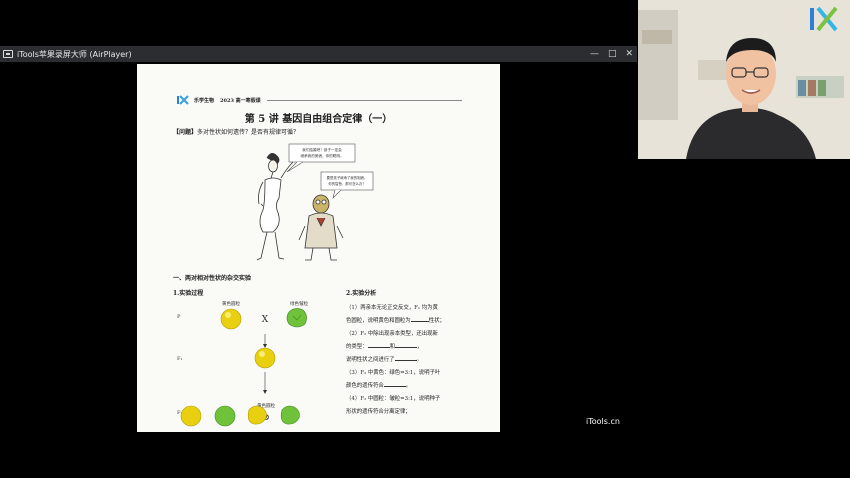 The width and height of the screenshot is (850, 478). I want to click on player-titlebar: iTools苹果录屏大师 (AirPlayer) — □ ✕, so click(318, 54).